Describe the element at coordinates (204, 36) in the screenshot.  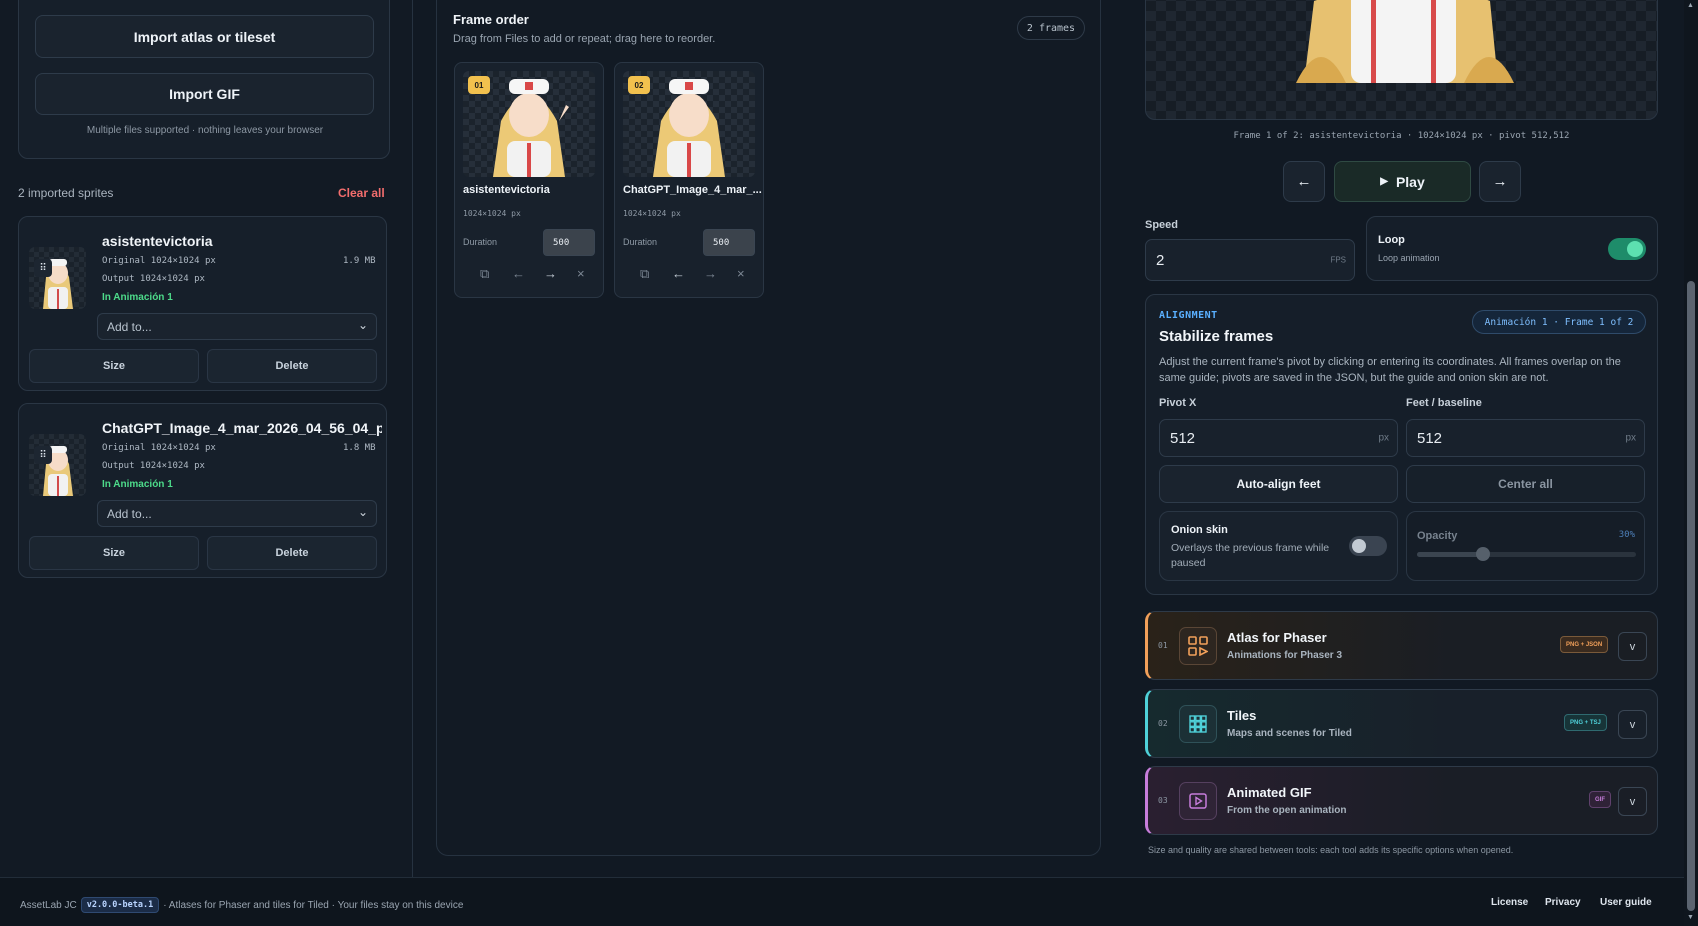
I see `import-atlas-button: Import atlas or tileset` at that location.